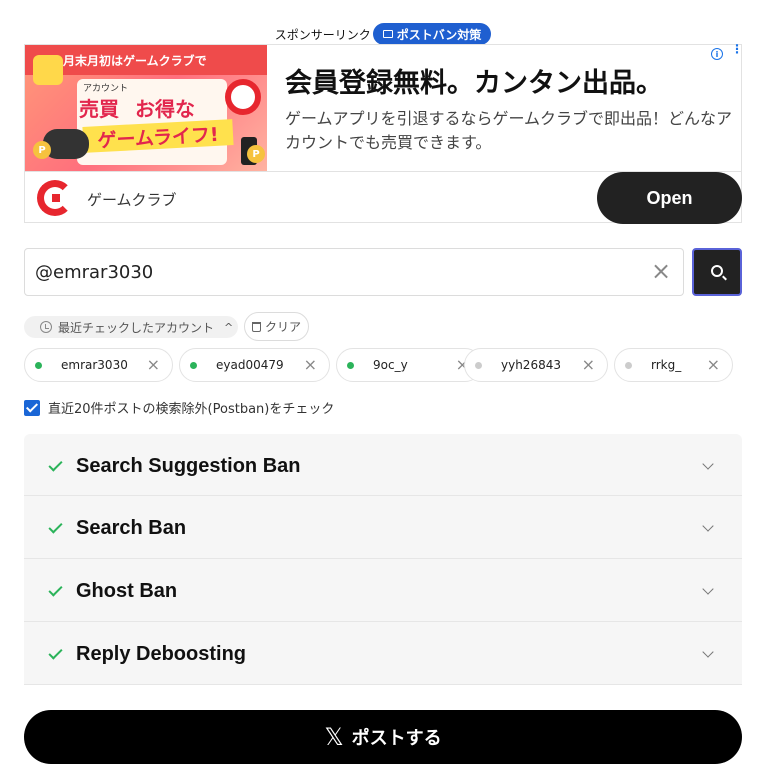  I want to click on ad-banner-big-text-2: お得な, so click(165, 109).